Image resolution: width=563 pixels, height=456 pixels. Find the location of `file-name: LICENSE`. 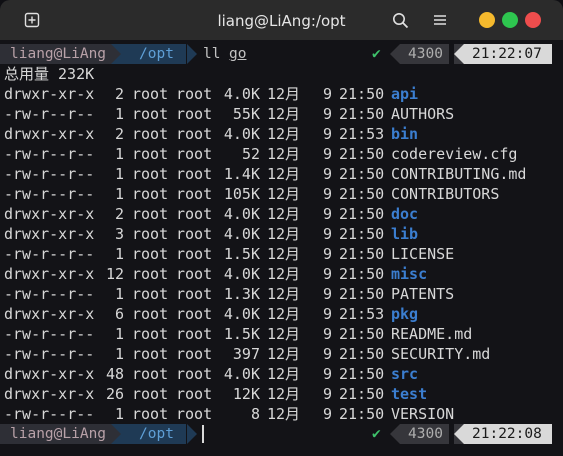

file-name: LICENSE is located at coordinates (423, 254).